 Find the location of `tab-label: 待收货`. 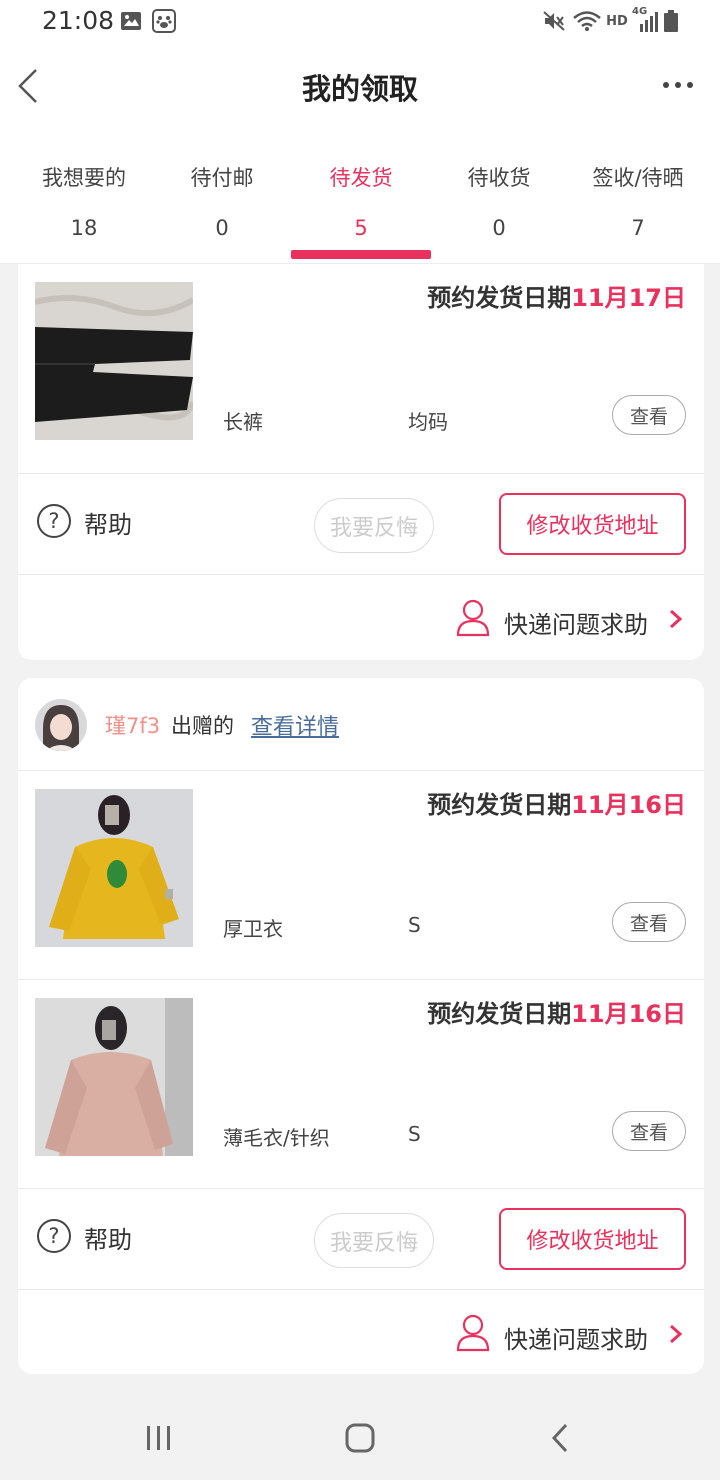

tab-label: 待收货 is located at coordinates (499, 178).